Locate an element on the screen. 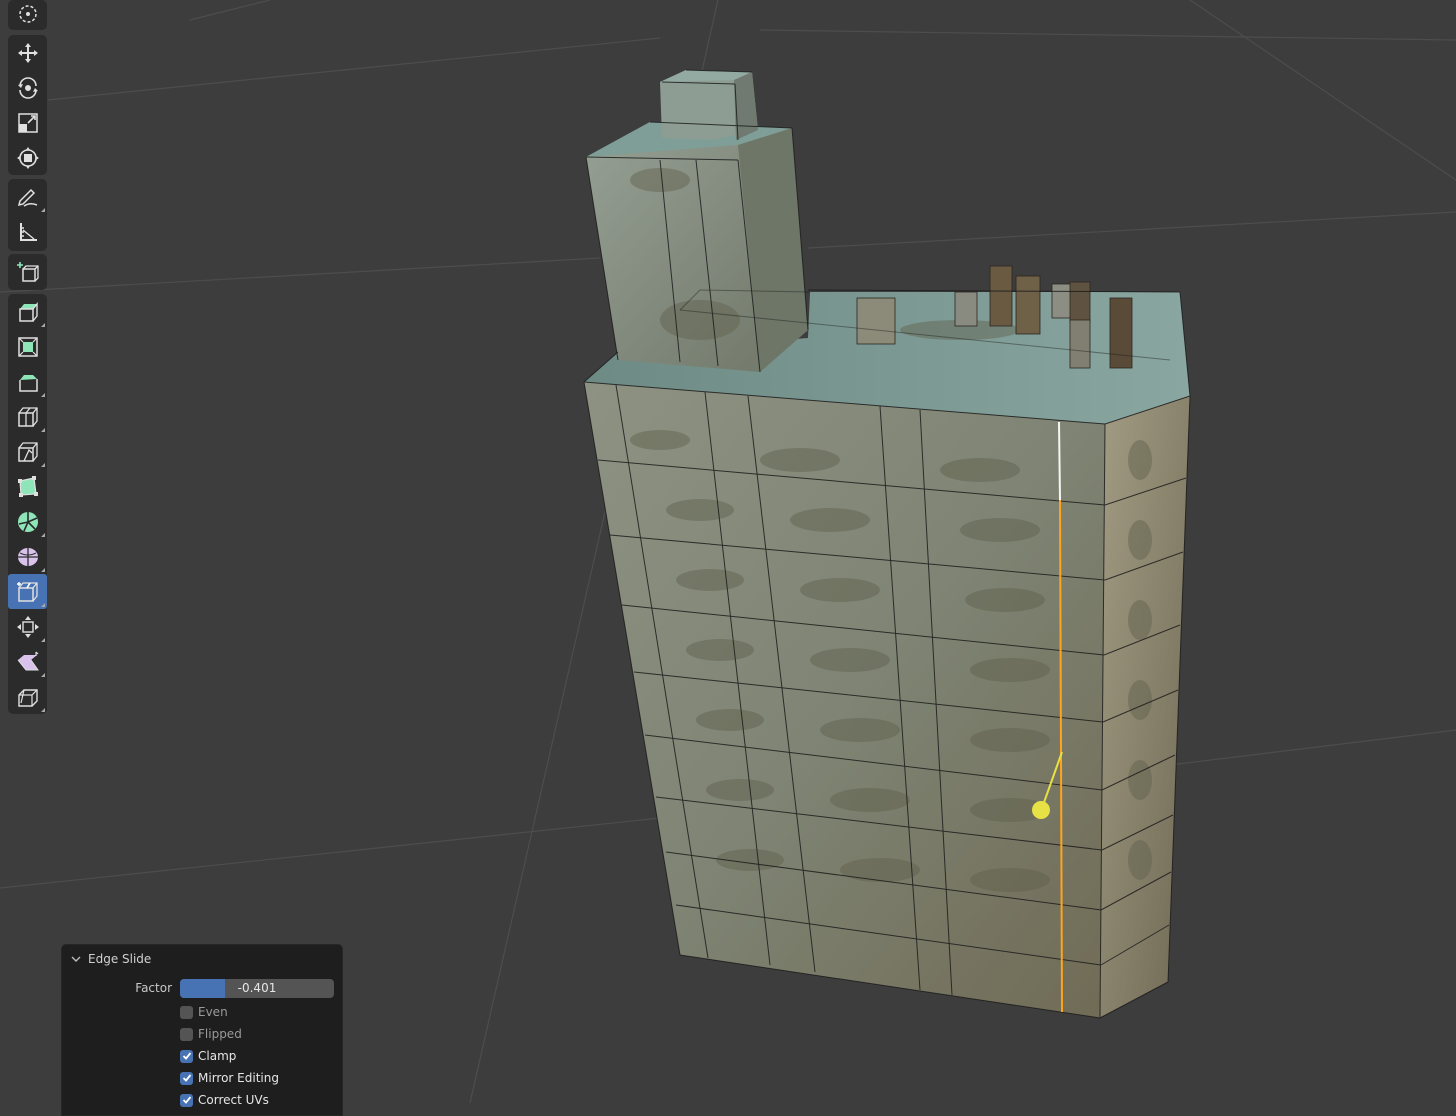  extrude-region-icon is located at coordinates (28, 311).